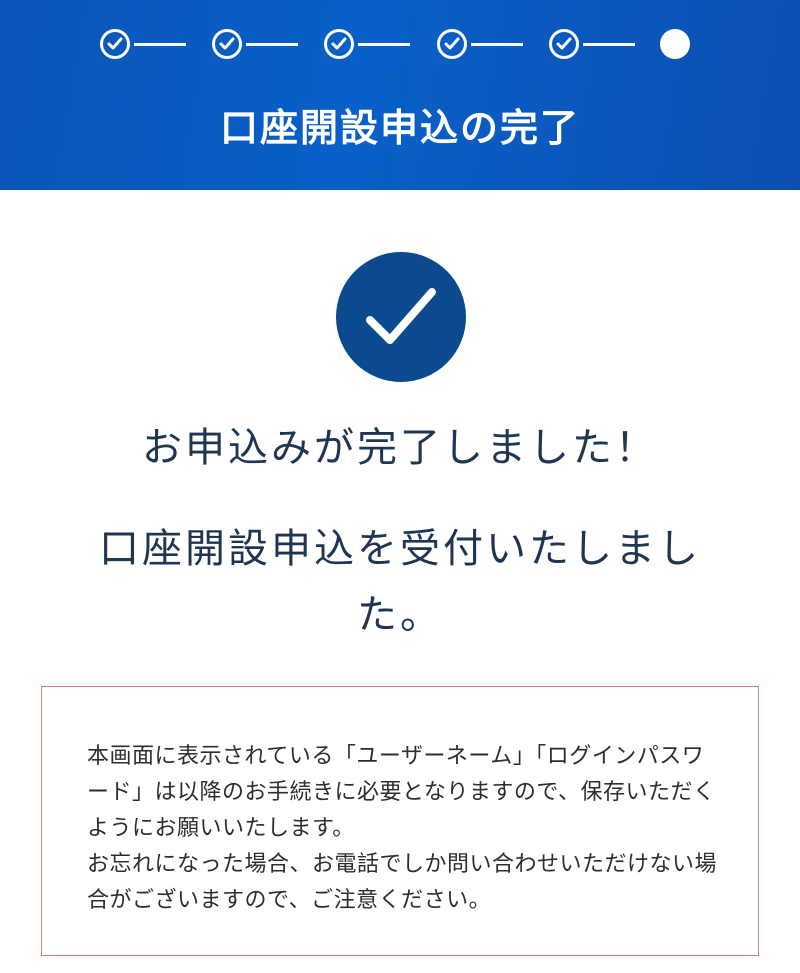 The width and height of the screenshot is (800, 973). What do you see at coordinates (400, 582) in the screenshot?
I see `completion-message: 口座開設申込を受付いたしました。` at bounding box center [400, 582].